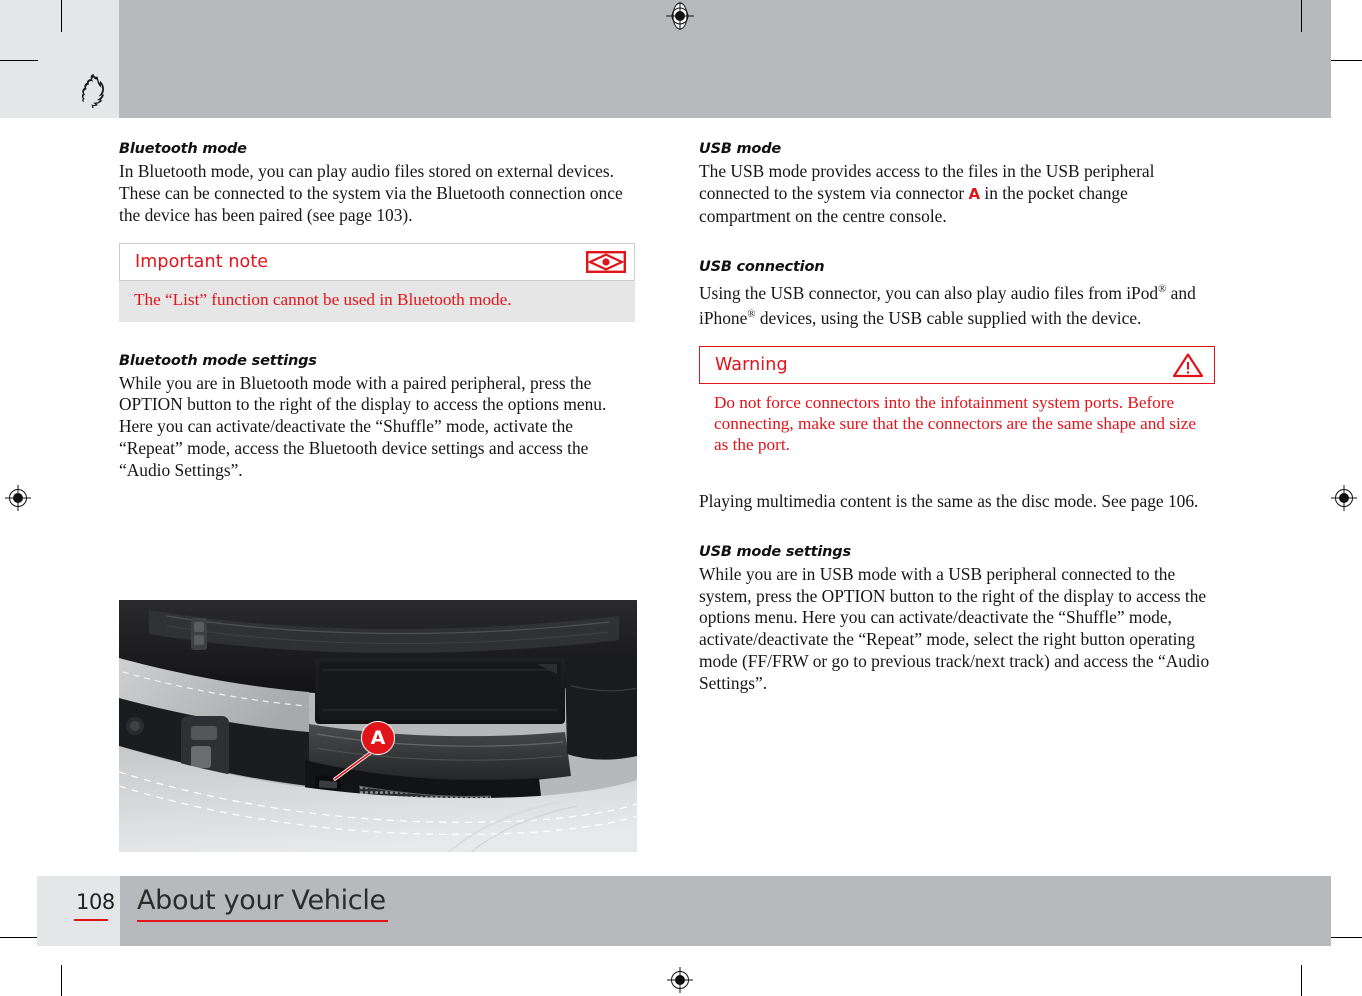  Describe the element at coordinates (974, 193) in the screenshot. I see `connector-a-reference: A` at that location.